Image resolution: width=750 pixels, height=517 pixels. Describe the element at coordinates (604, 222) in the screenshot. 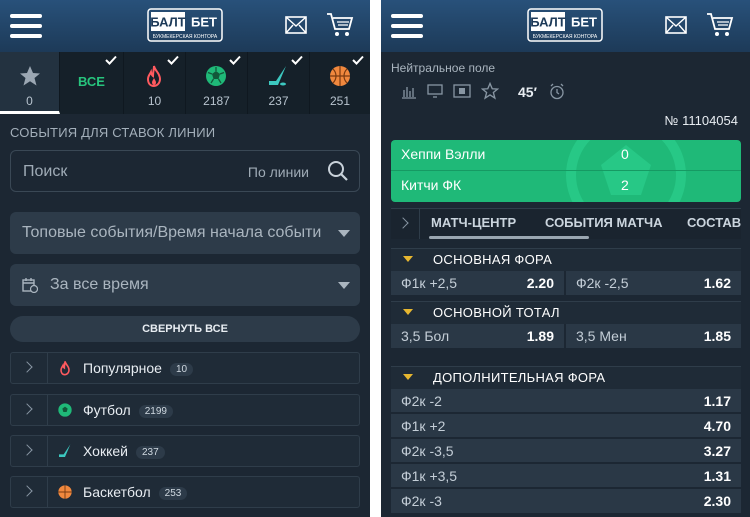

I see `tab-match-events: СОБЫТИЯ МАТЧА` at that location.